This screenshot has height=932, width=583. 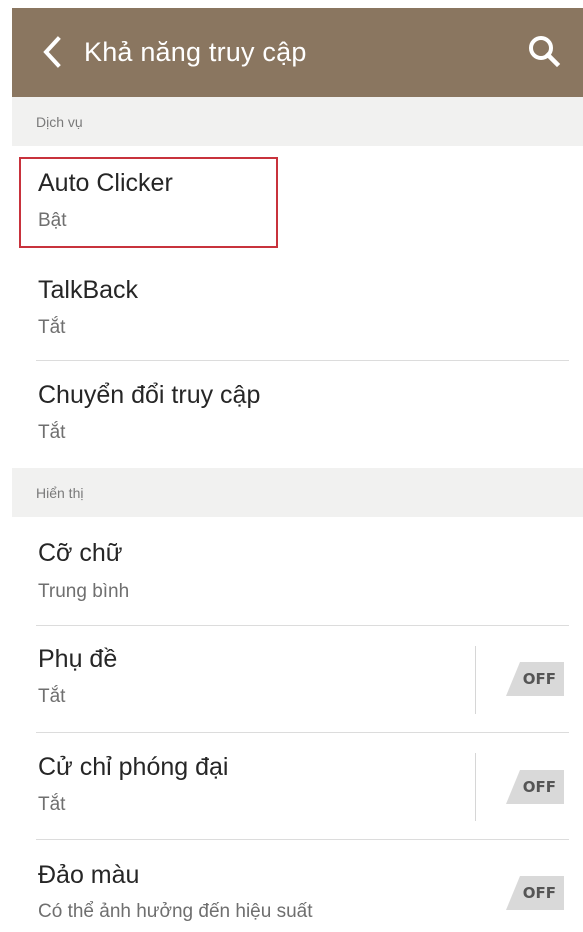 I want to click on section-header-services: Dịch vụ, so click(x=297, y=121).